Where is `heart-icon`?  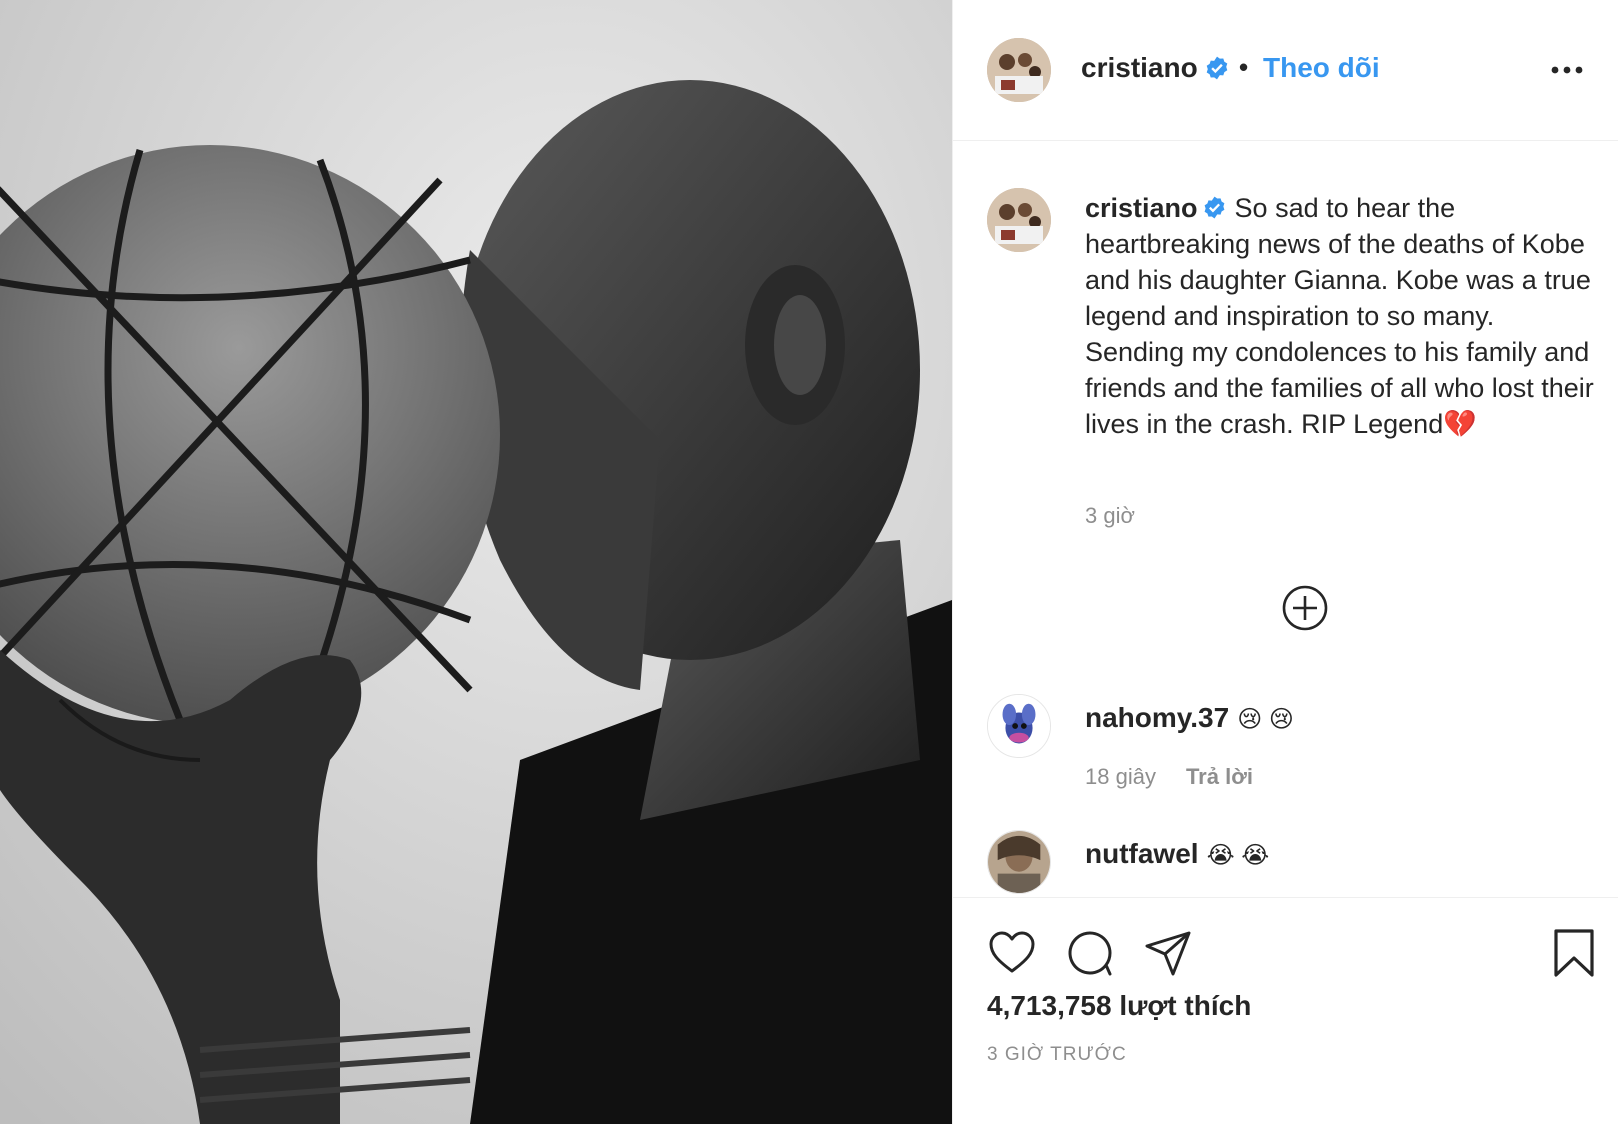 heart-icon is located at coordinates (1012, 952).